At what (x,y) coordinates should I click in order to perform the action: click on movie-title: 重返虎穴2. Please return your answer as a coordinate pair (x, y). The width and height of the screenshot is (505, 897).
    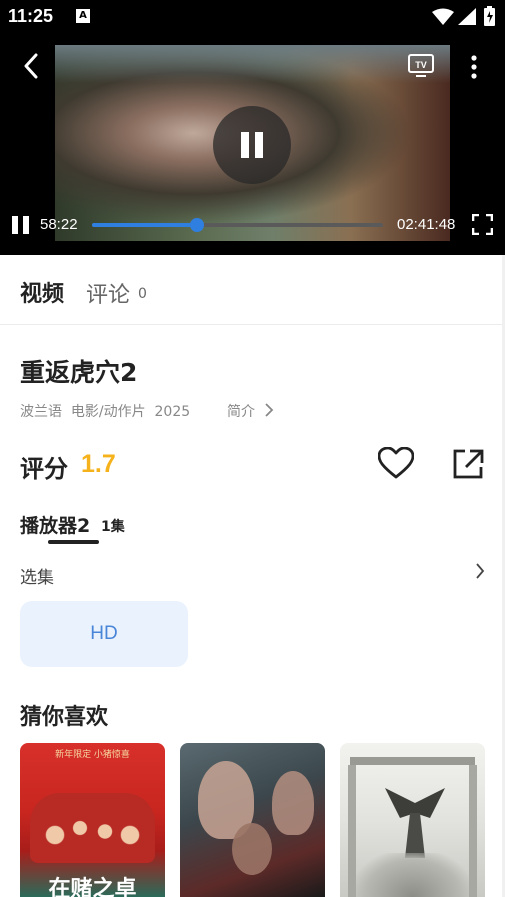
    Looking at the image, I should click on (79, 372).